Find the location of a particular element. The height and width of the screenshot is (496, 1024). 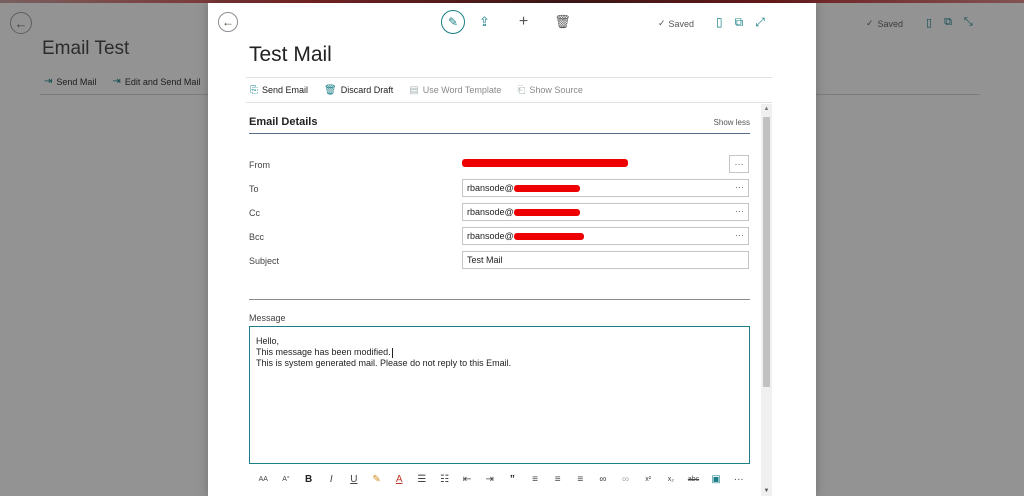

from-value-redacted is located at coordinates (545, 163).